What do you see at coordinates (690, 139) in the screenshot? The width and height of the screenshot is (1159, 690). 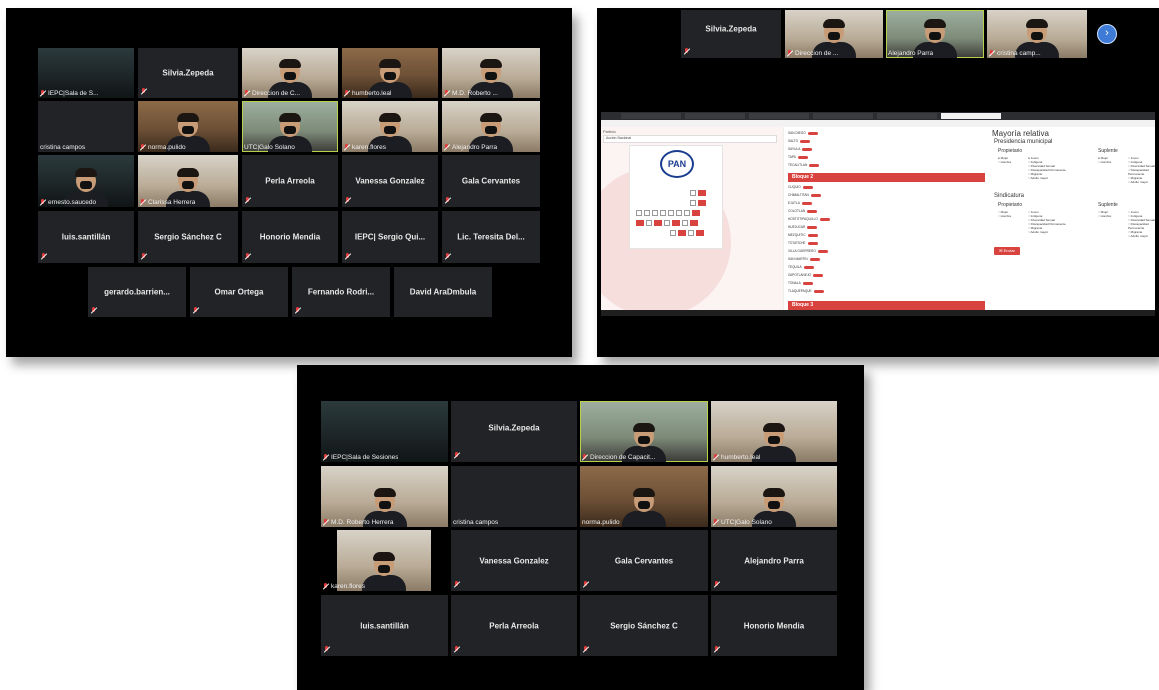 I see `party-select: Acción Nacional` at bounding box center [690, 139].